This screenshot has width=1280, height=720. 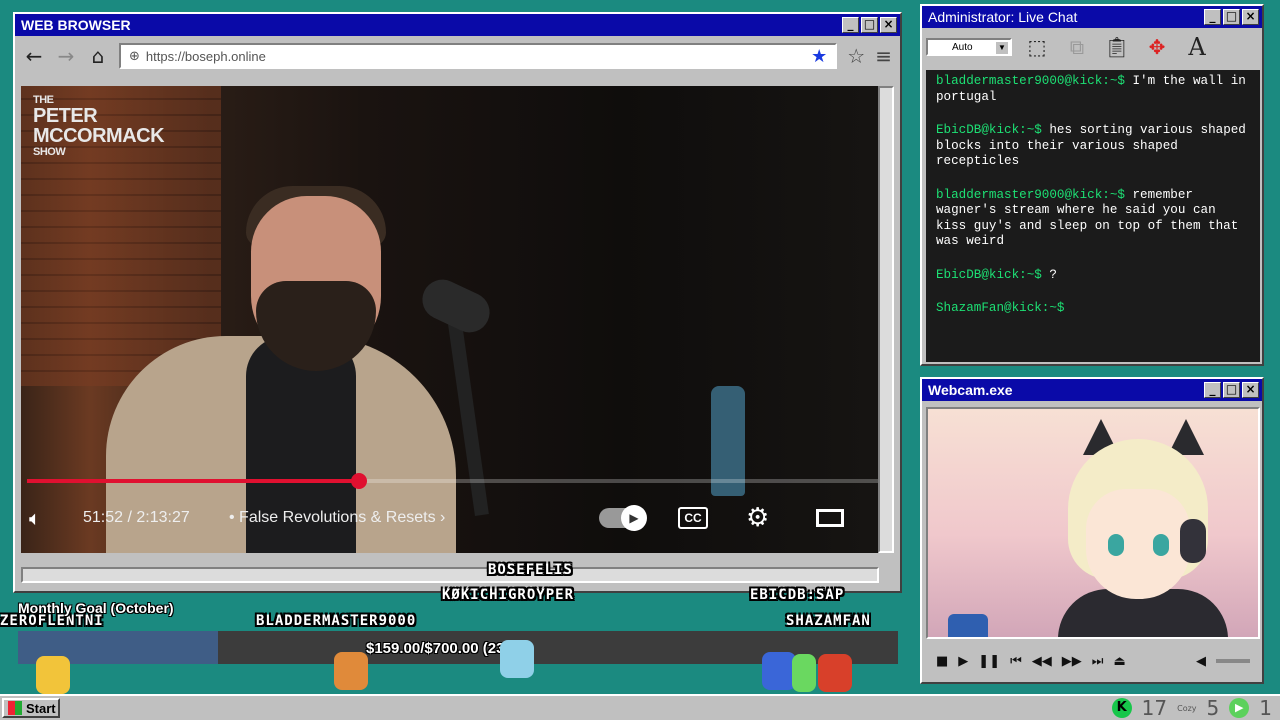 I want to click on skip-forward-icon: ⏭, so click(x=1098, y=661).